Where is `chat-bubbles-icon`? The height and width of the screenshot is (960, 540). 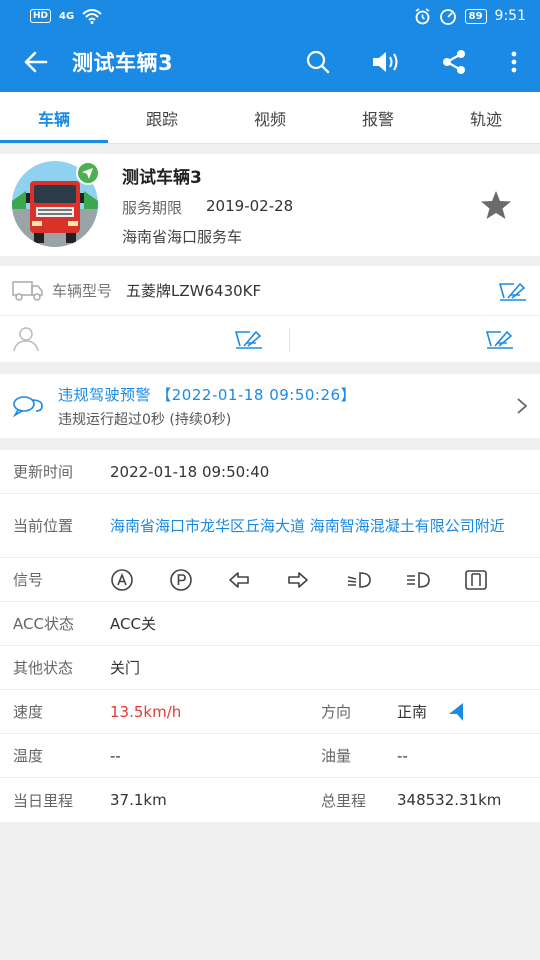
chat-bubbles-icon is located at coordinates (27, 407).